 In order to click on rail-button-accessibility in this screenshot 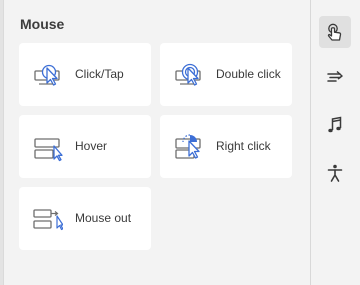, I will do `click(335, 173)`.